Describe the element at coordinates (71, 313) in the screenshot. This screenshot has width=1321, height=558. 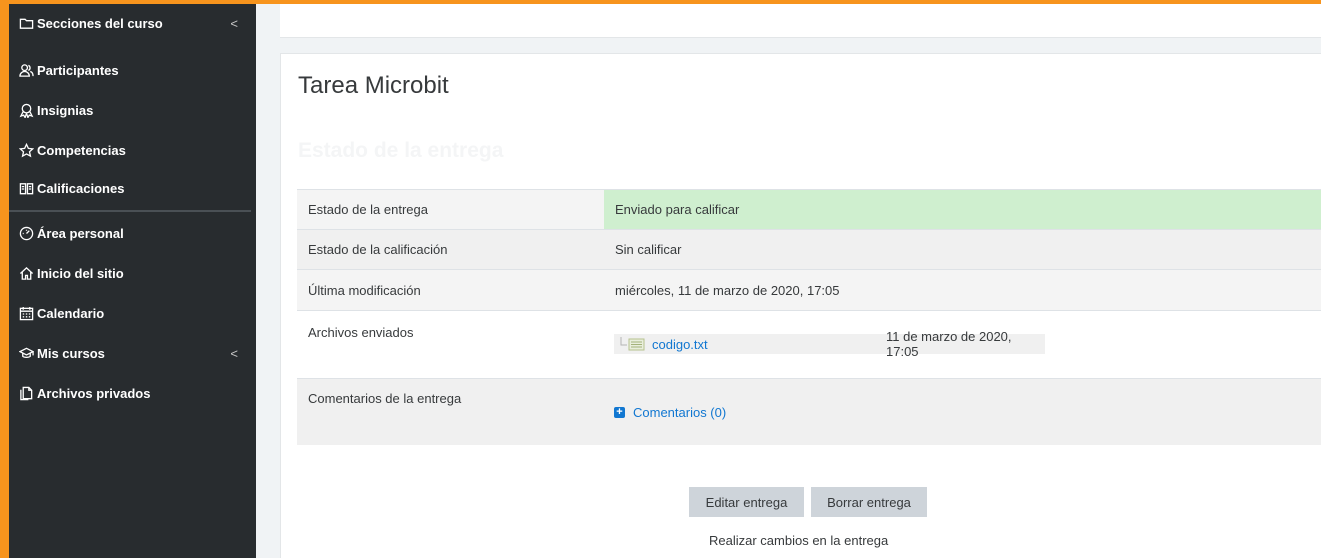
I see `sidebar-item-label: Calendario` at that location.